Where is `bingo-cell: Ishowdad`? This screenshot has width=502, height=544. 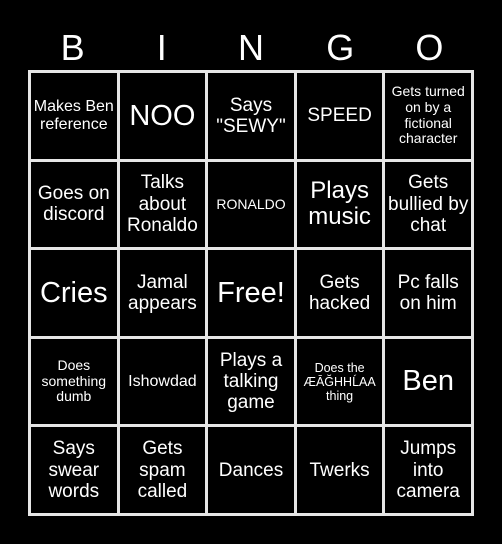 bingo-cell: Ishowdad is located at coordinates (162, 381).